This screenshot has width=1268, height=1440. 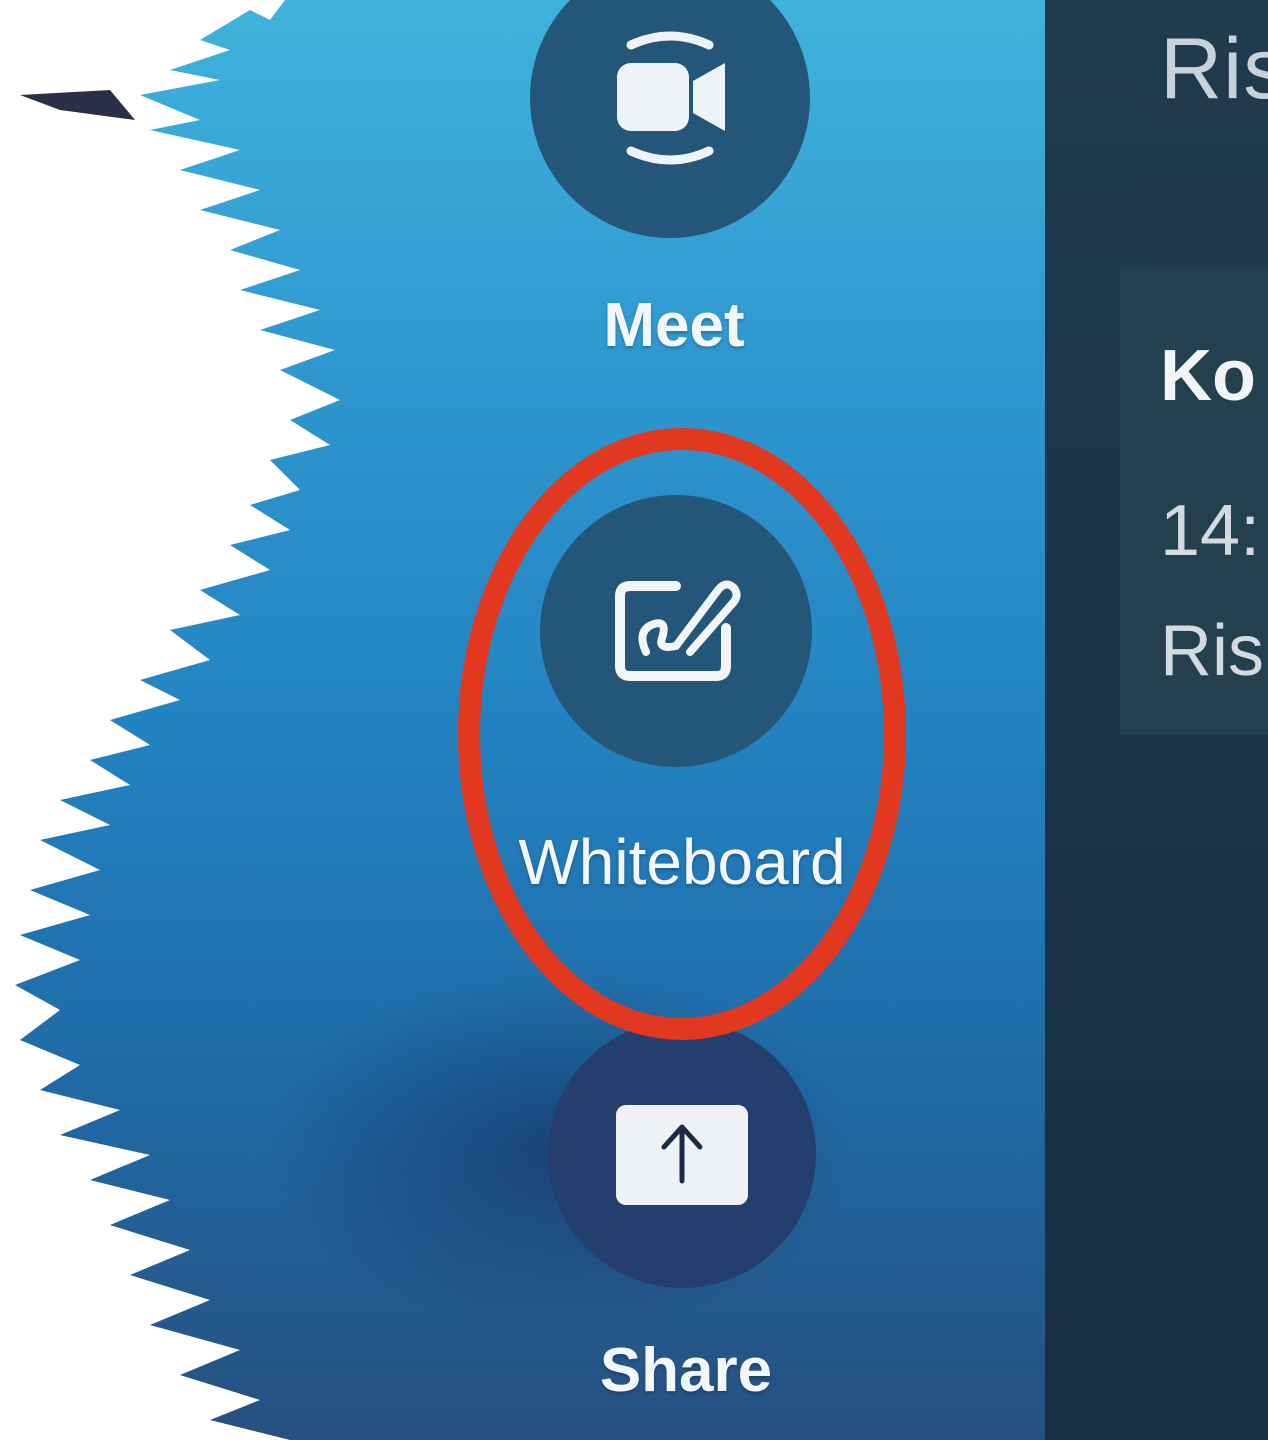 I want to click on share-upload-icon, so click(x=682, y=1155).